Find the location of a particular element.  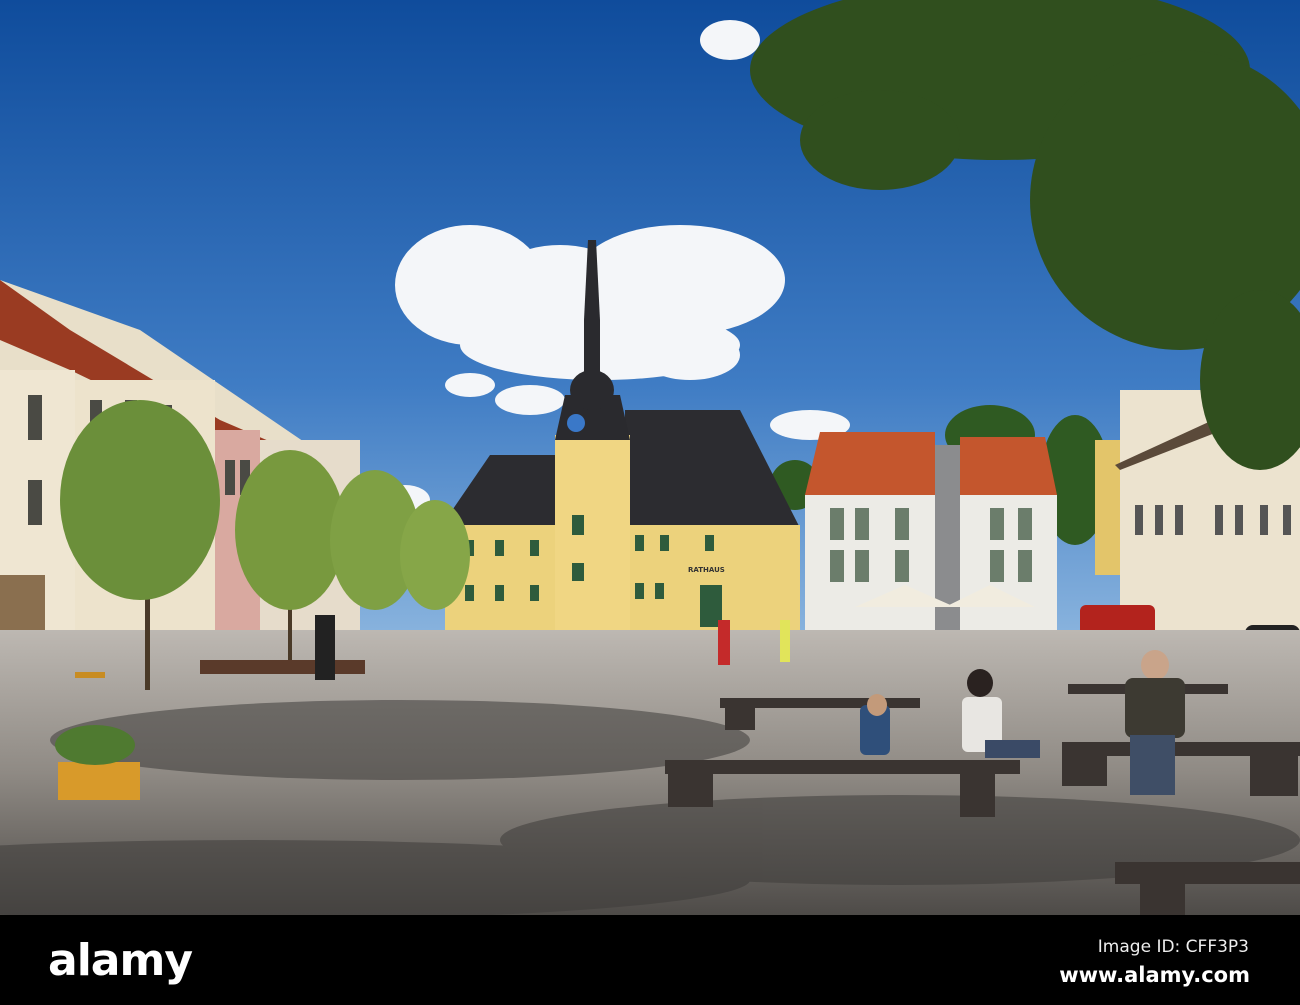

image-id: Image ID: CFF3P3 is located at coordinates (1173, 947).